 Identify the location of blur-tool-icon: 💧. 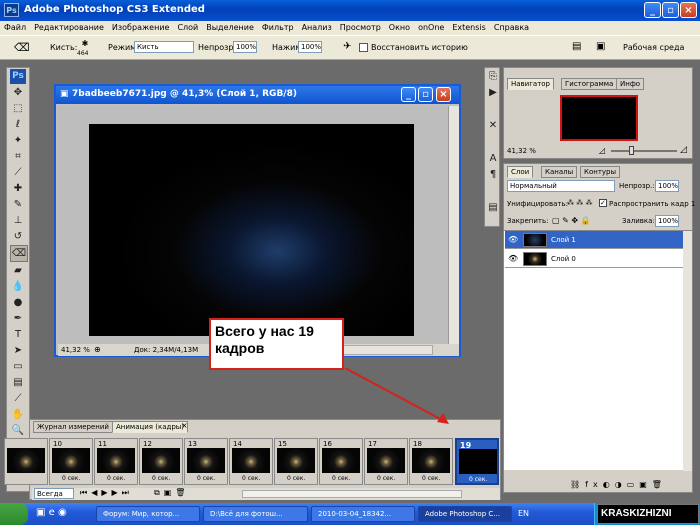
(18, 286).